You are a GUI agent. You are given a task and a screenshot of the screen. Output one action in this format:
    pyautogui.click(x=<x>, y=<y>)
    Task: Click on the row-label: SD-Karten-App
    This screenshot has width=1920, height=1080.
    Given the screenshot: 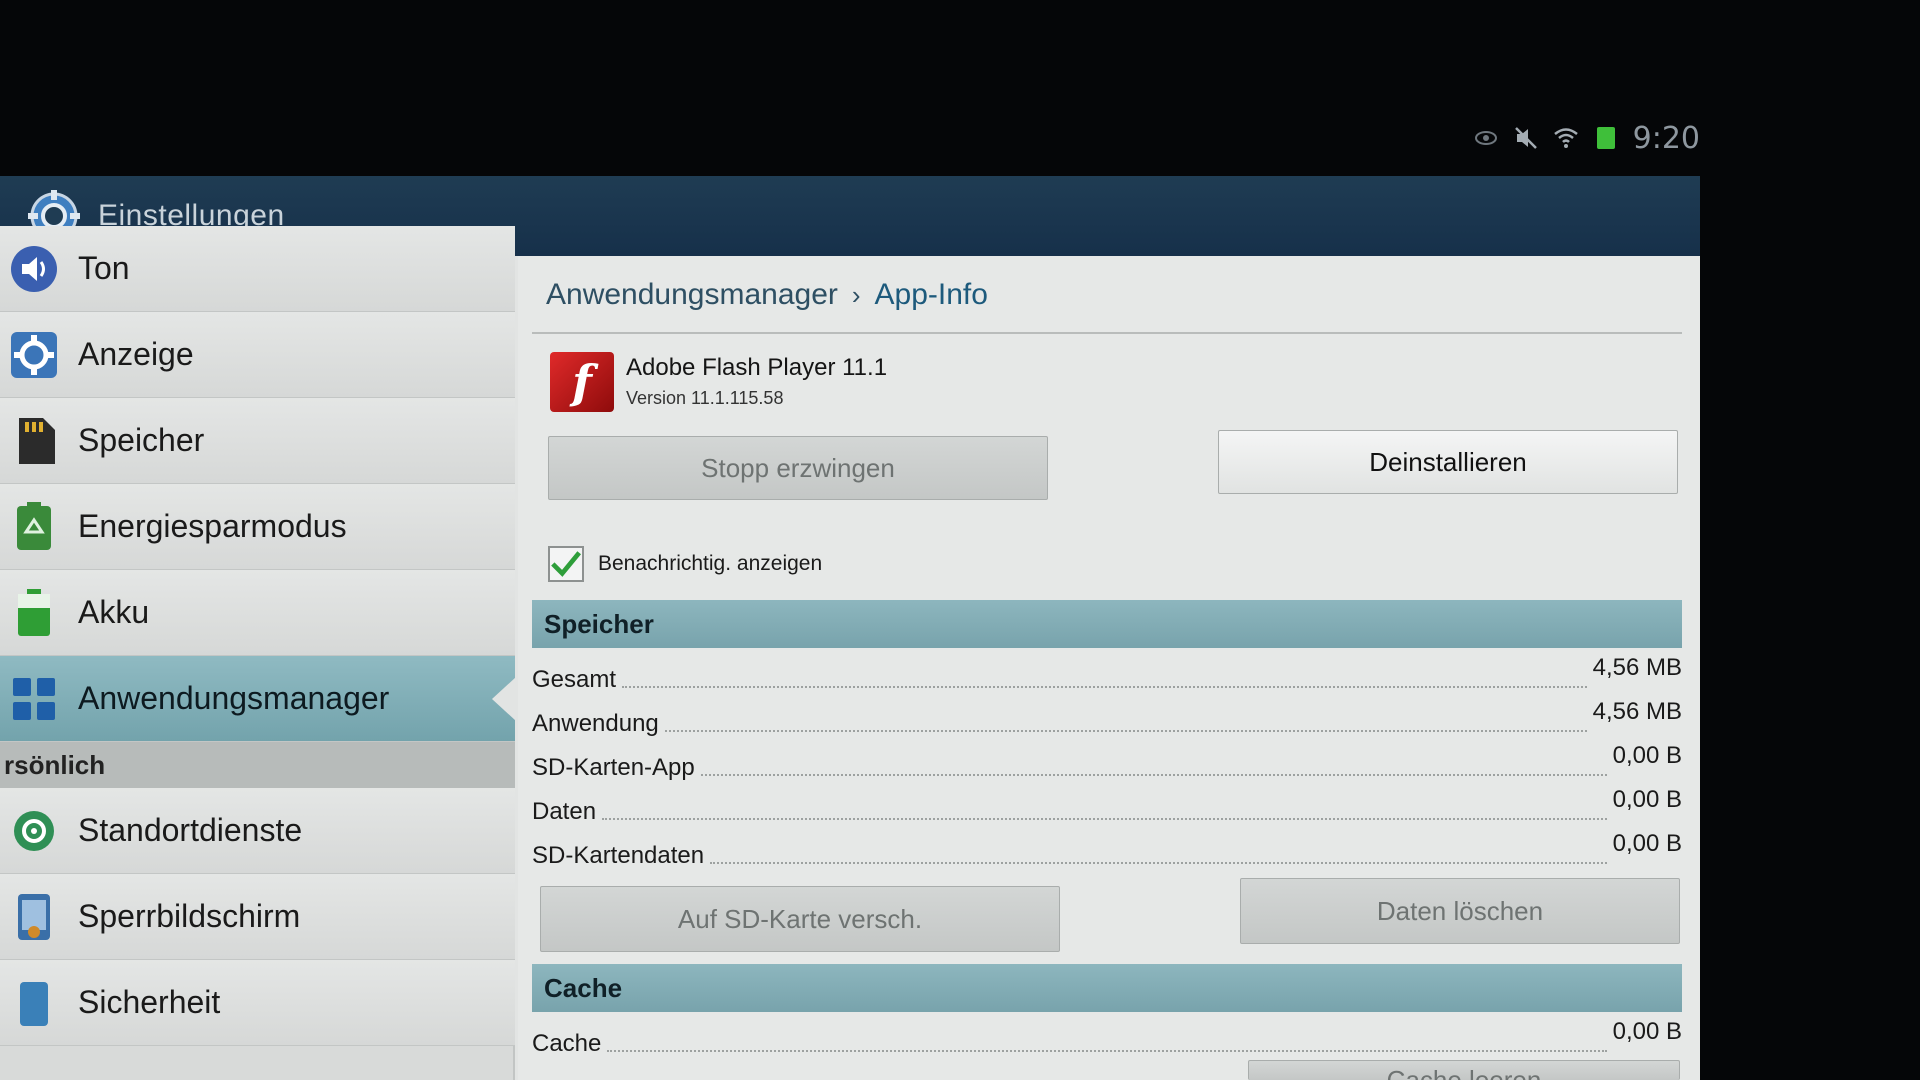 What is the action you would take?
    pyautogui.click(x=613, y=767)
    